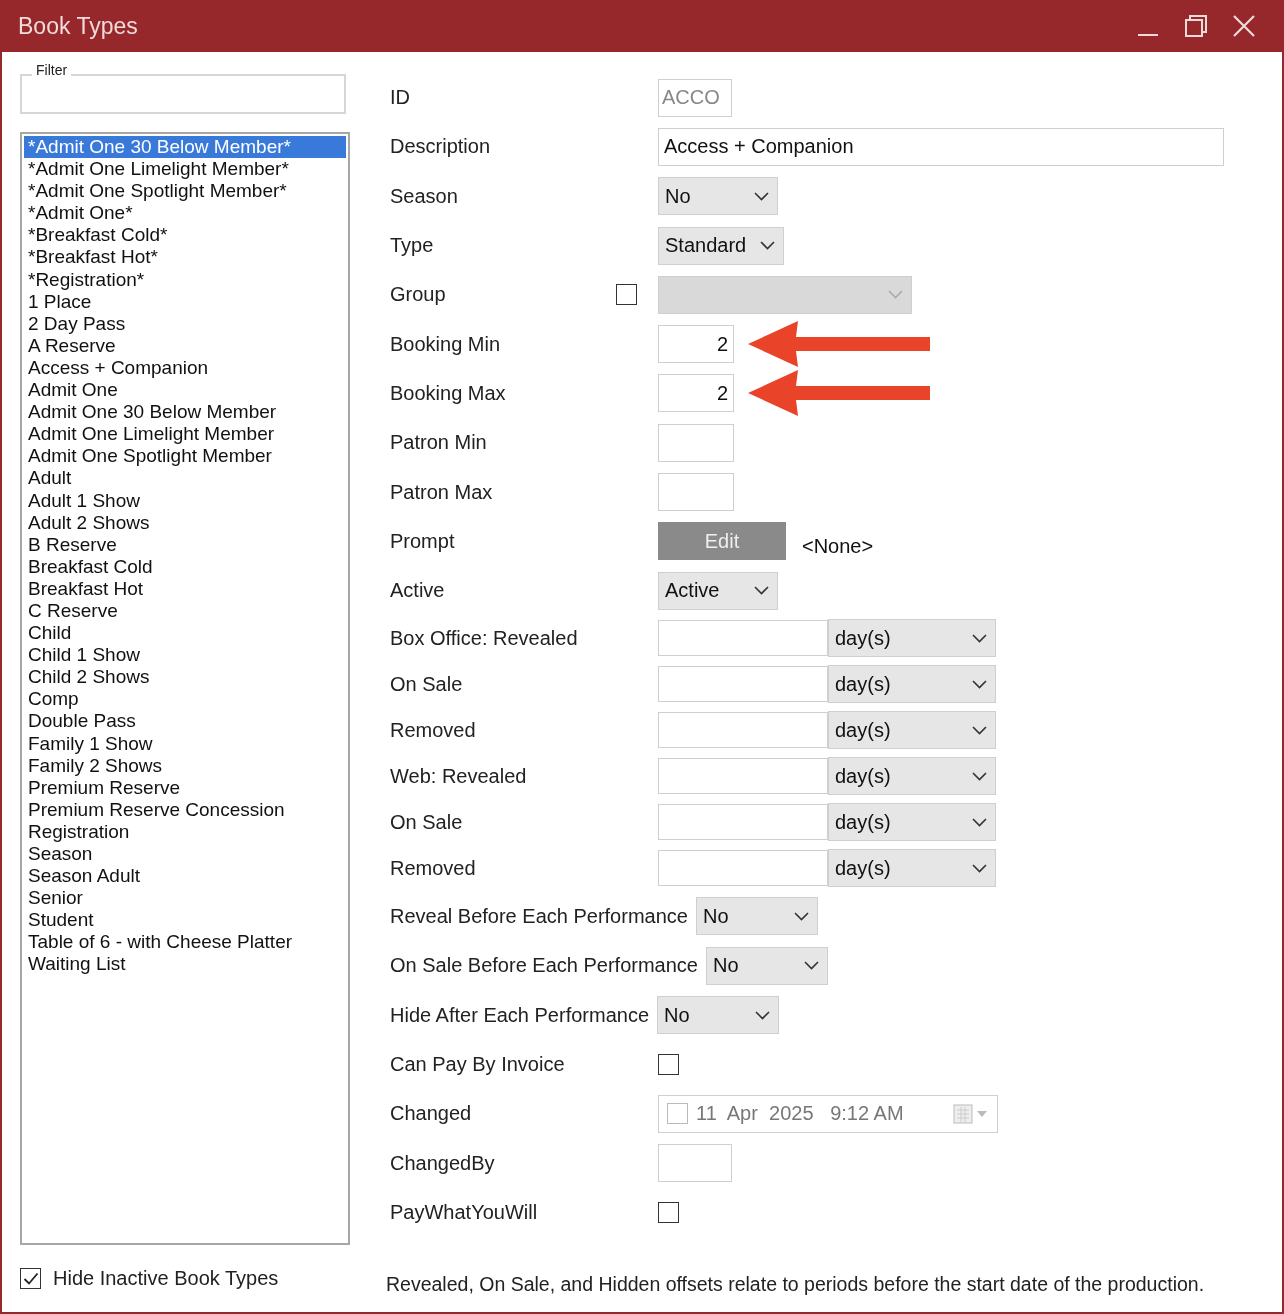  I want to click on list-item: Breakfast Hot, so click(185, 588).